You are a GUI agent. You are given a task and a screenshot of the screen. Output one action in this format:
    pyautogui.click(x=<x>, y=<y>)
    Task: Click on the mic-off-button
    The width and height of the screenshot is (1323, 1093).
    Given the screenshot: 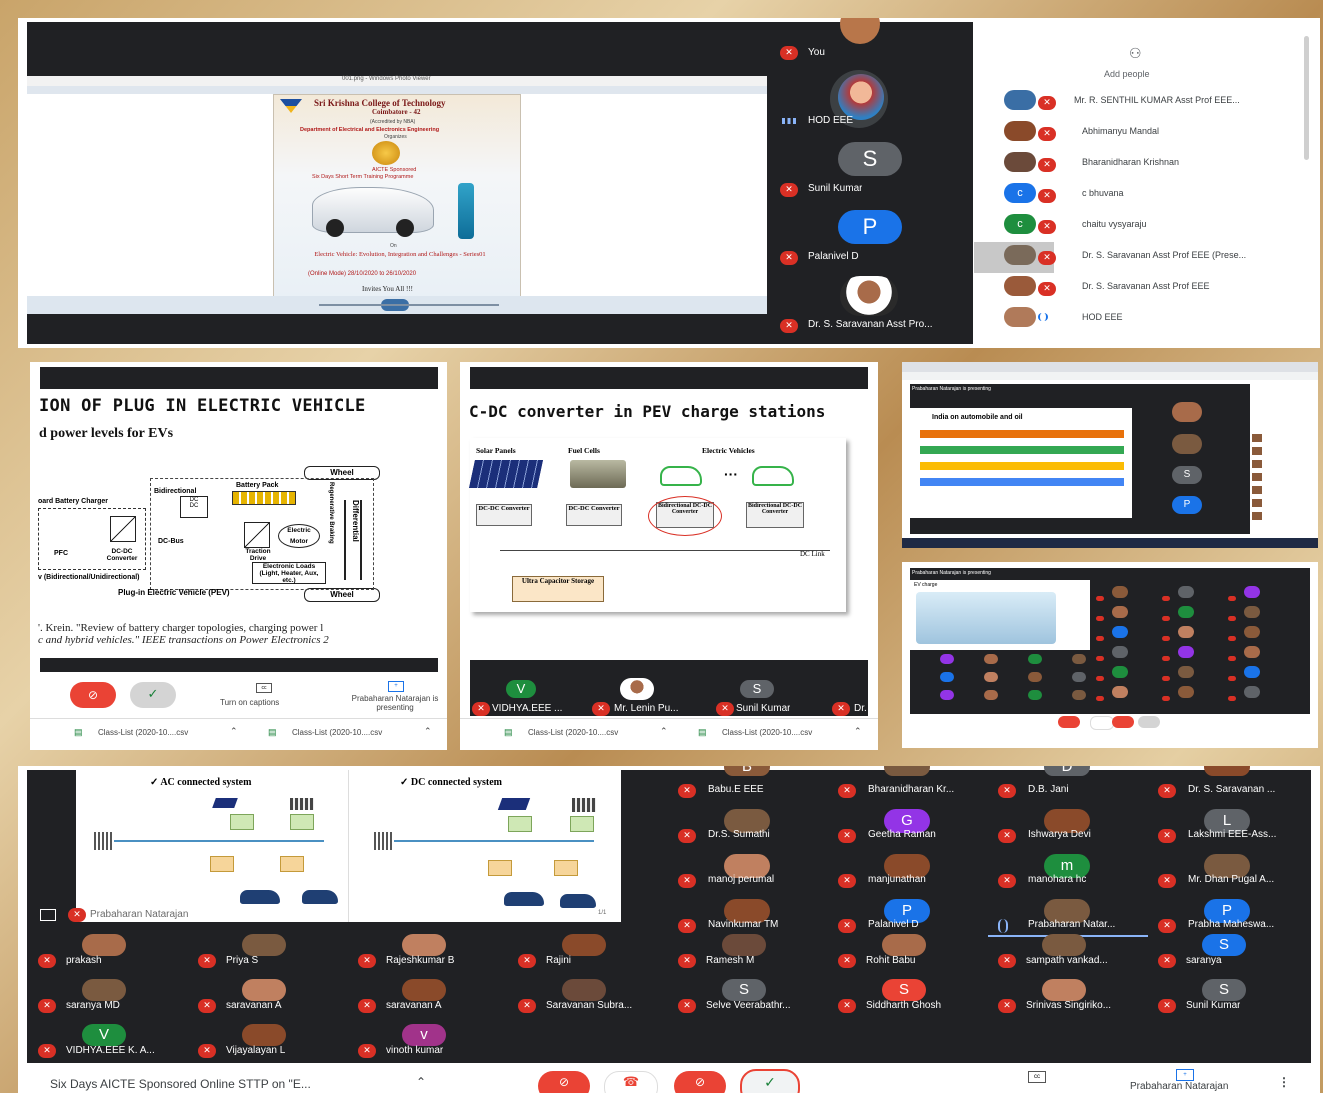 What is the action you would take?
    pyautogui.click(x=1069, y=722)
    